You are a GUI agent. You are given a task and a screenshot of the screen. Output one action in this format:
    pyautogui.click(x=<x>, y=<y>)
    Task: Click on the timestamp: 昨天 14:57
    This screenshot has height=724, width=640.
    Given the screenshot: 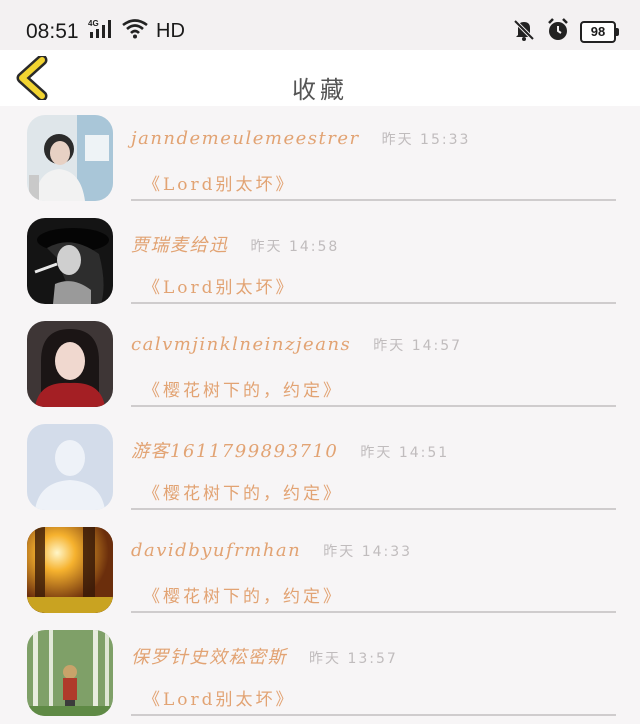 What is the action you would take?
    pyautogui.click(x=418, y=346)
    